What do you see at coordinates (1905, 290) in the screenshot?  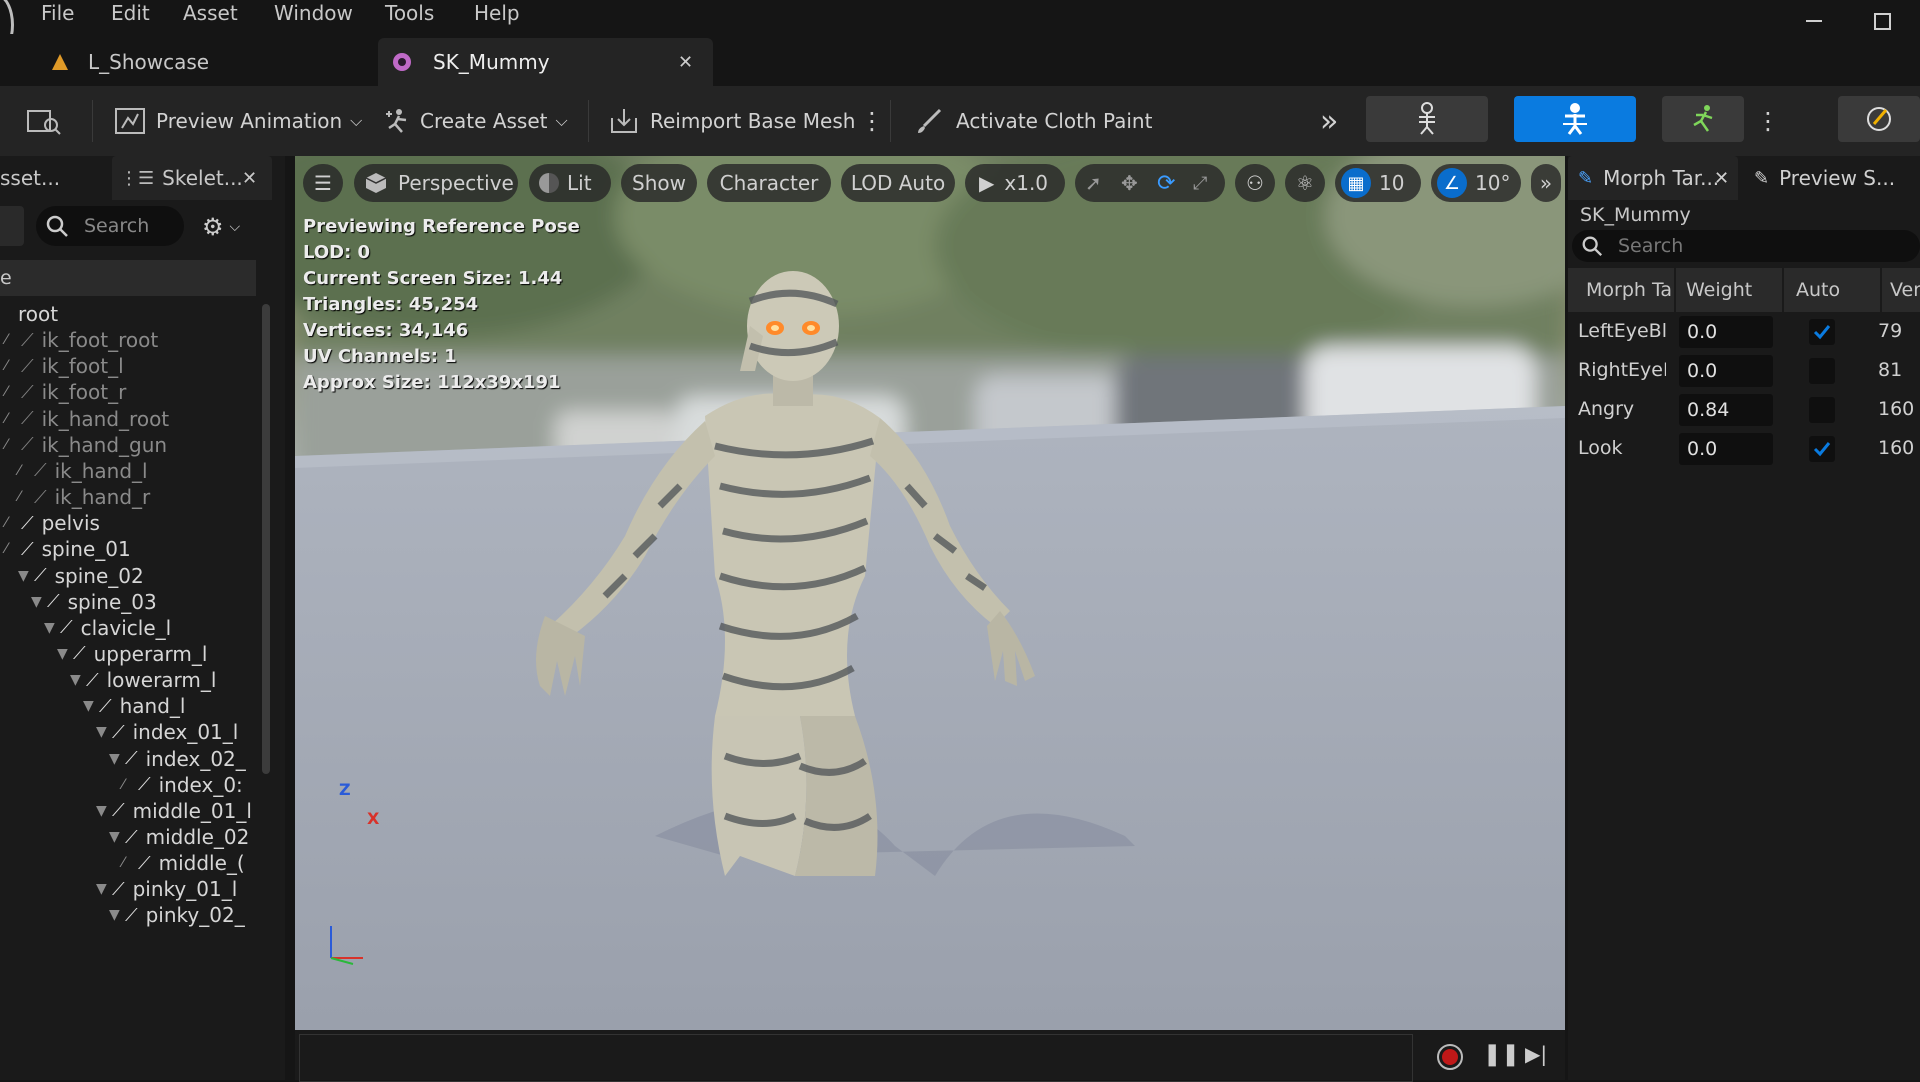 I see `column-label: Vert` at bounding box center [1905, 290].